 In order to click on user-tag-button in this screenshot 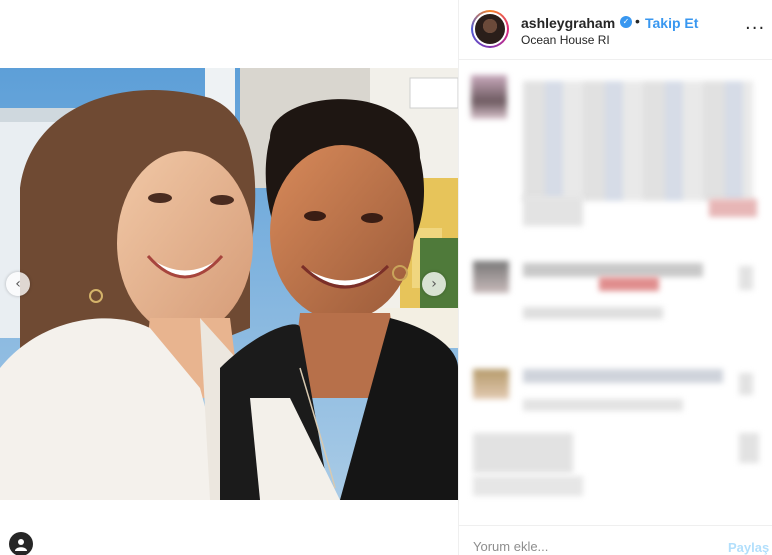, I will do `click(21, 543)`.